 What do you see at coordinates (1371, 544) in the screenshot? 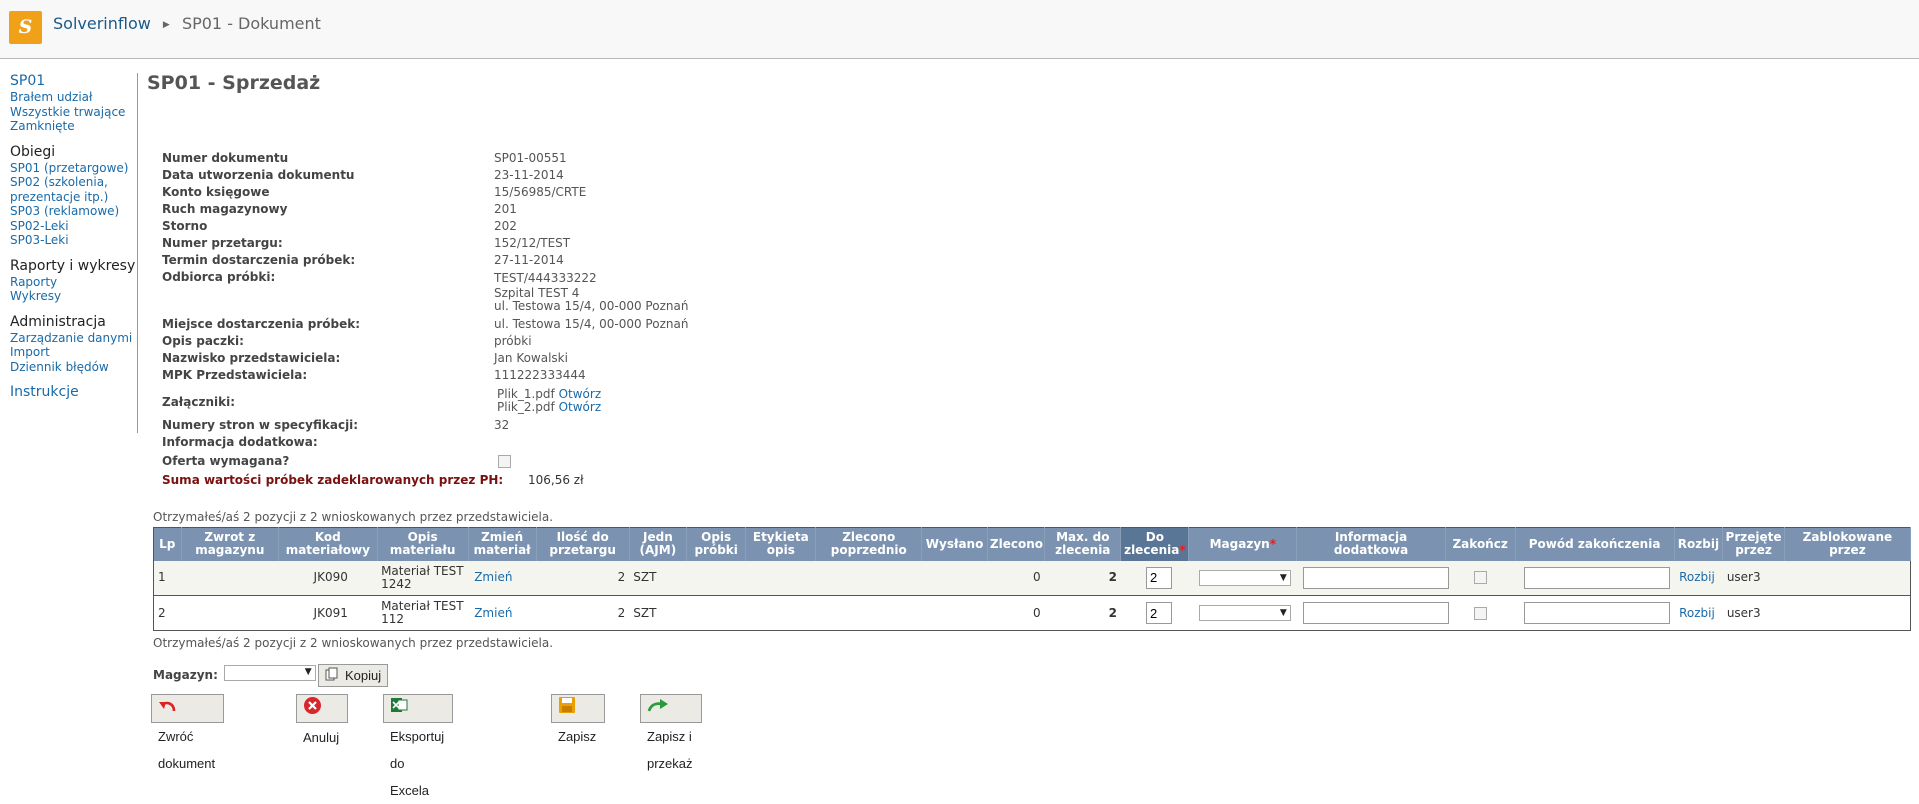
I see `col-header-informacja: Informacja dodatkowa` at bounding box center [1371, 544].